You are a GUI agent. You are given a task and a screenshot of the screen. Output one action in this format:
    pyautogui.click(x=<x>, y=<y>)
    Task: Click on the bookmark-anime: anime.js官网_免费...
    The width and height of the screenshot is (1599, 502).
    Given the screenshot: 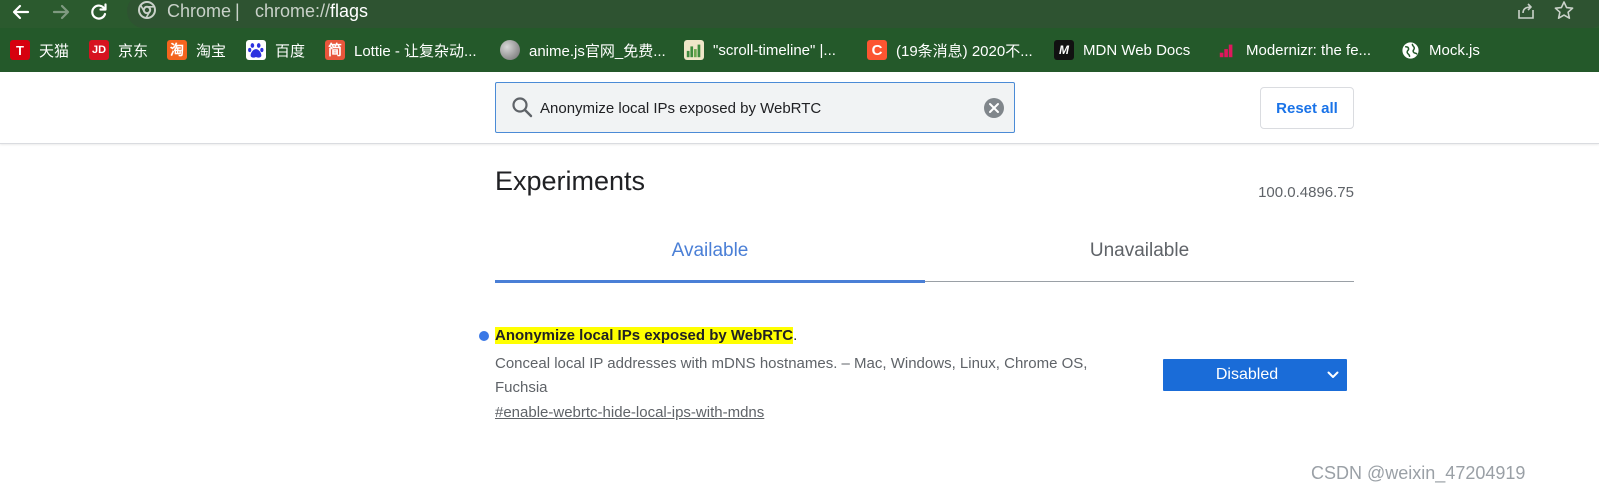 What is the action you would take?
    pyautogui.click(x=583, y=50)
    